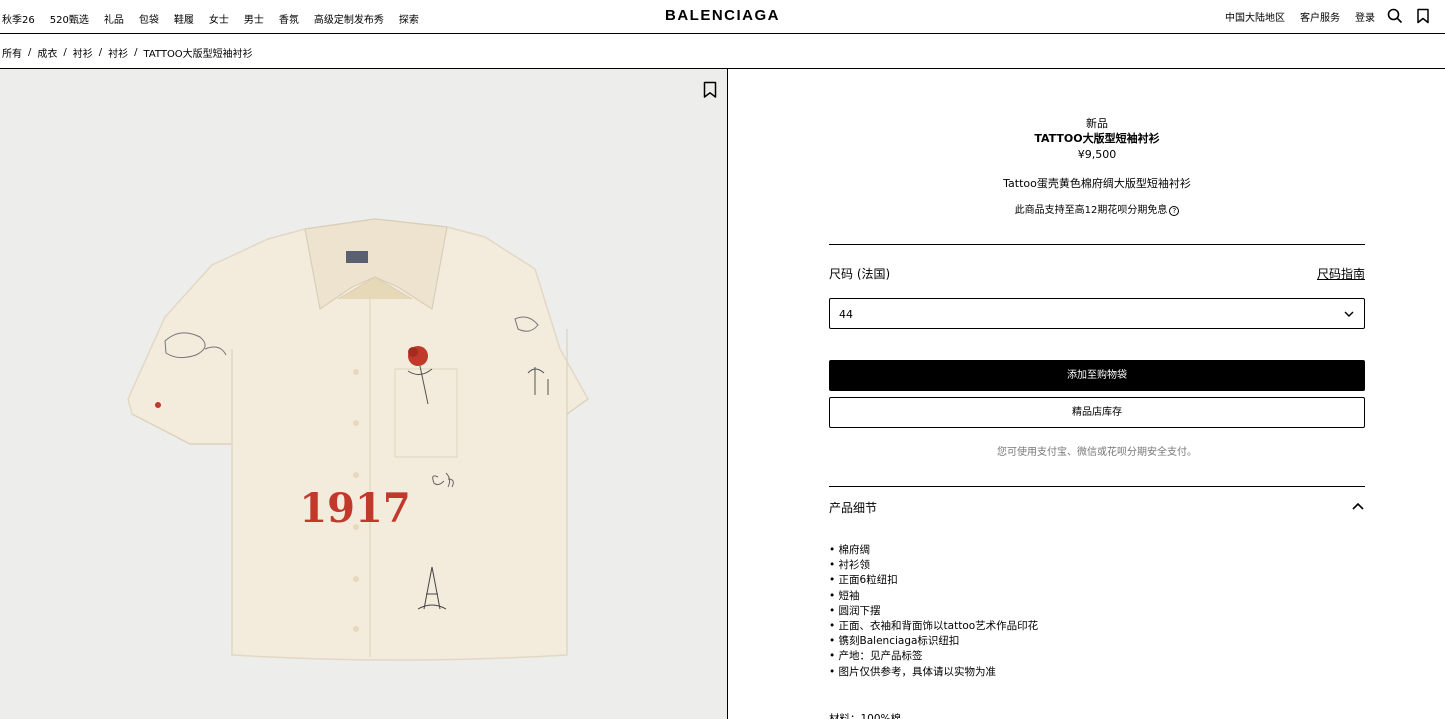  What do you see at coordinates (933, 565) in the screenshot?
I see `list-item: 衬衫领` at bounding box center [933, 565].